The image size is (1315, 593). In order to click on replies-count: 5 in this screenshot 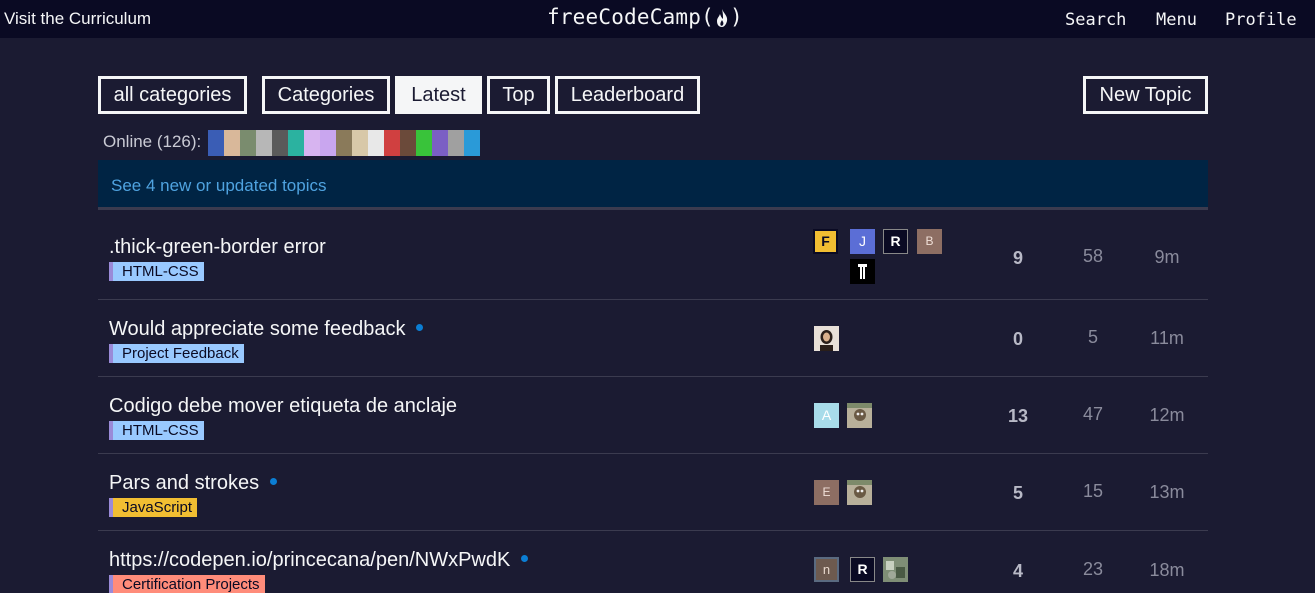, I will do `click(1017, 493)`.